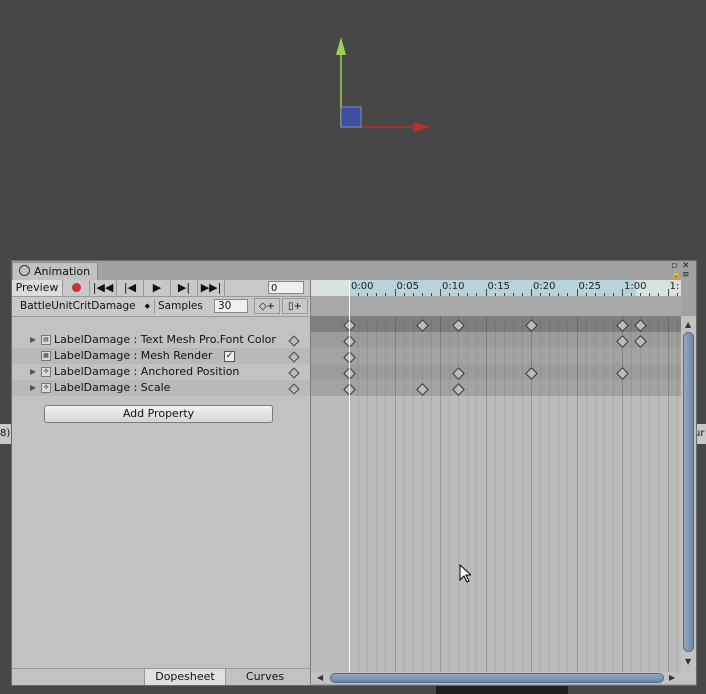  What do you see at coordinates (407, 286) in the screenshot?
I see `ruler-label: 0:05` at bounding box center [407, 286].